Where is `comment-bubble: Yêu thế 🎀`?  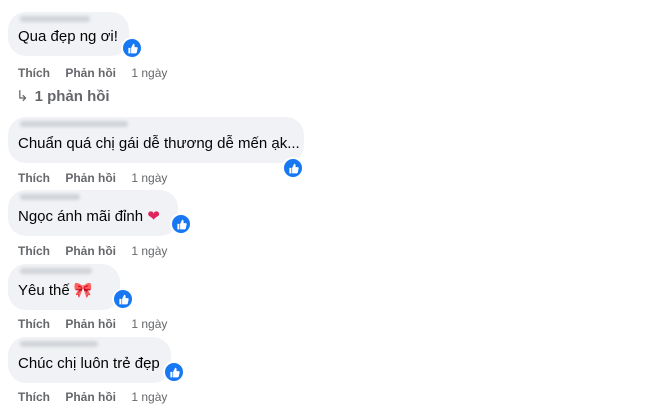 comment-bubble: Yêu thế 🎀 is located at coordinates (64, 287).